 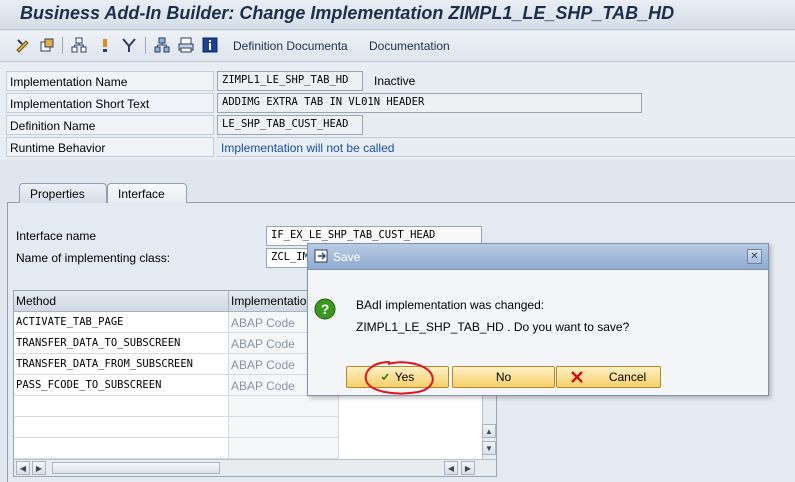 What do you see at coordinates (576, 377) in the screenshot?
I see `cancel-x-icon` at bounding box center [576, 377].